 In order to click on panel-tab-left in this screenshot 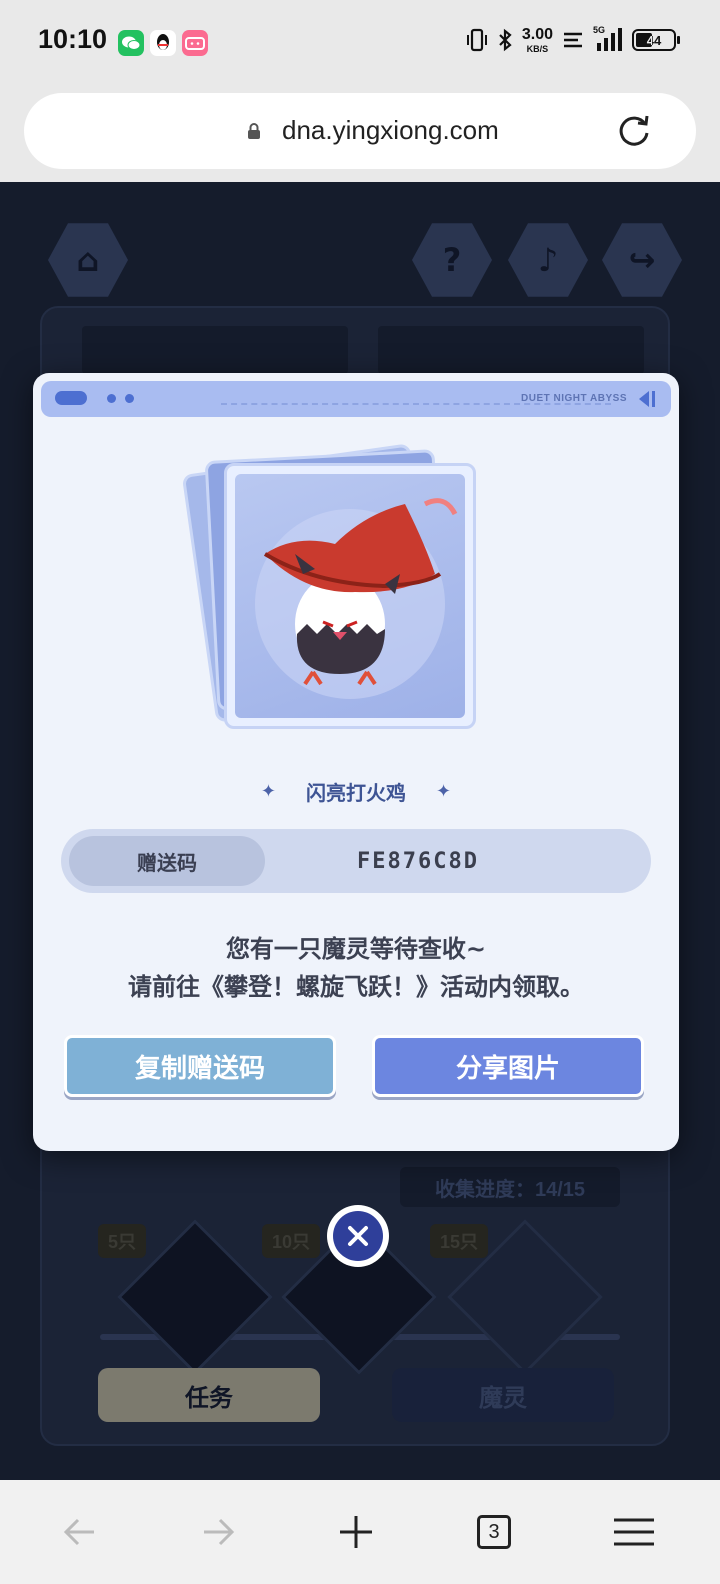, I will do `click(215, 350)`.